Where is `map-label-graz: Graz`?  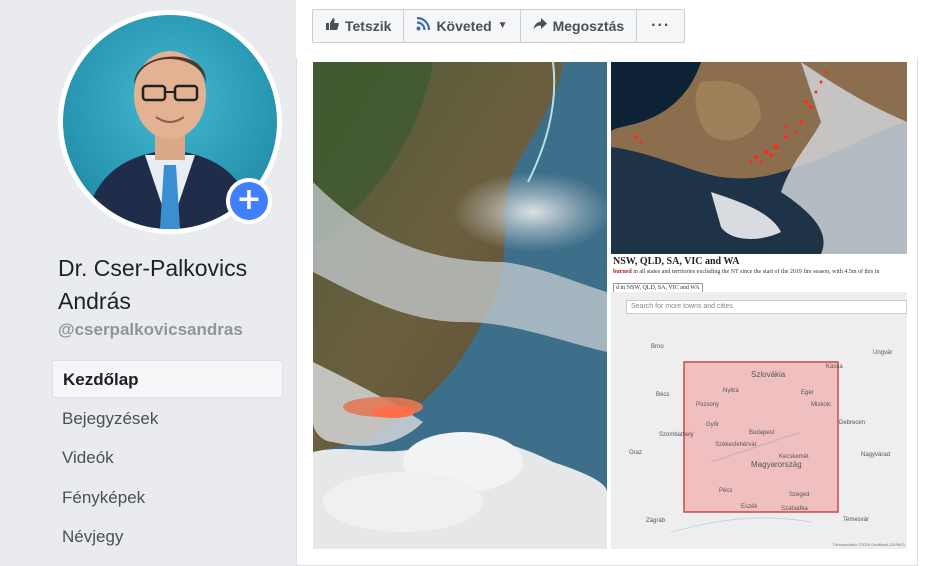 map-label-graz: Graz is located at coordinates (636, 453).